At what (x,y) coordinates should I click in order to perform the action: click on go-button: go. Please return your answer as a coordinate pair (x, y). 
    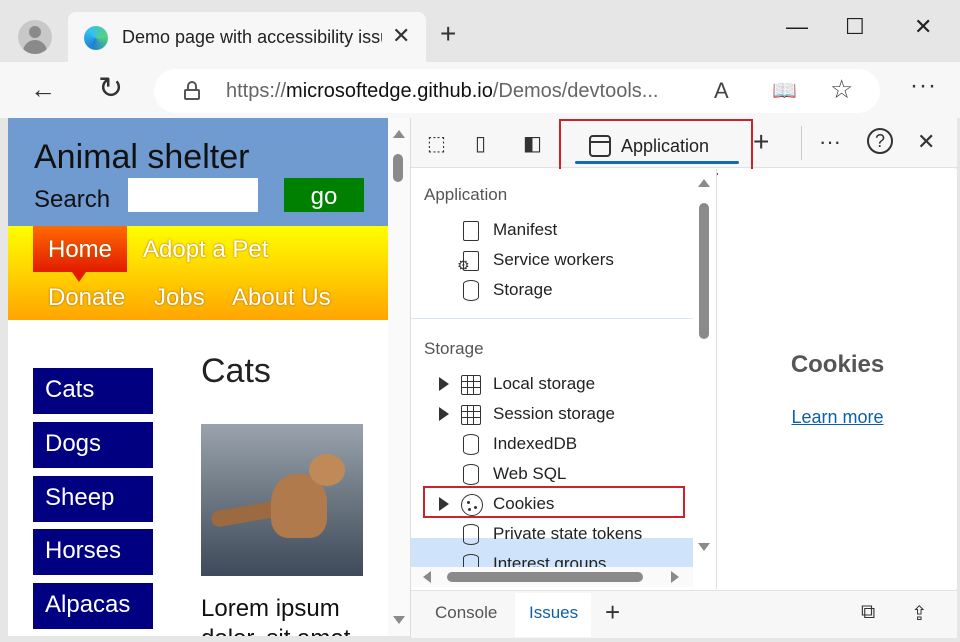
    Looking at the image, I should click on (324, 195).